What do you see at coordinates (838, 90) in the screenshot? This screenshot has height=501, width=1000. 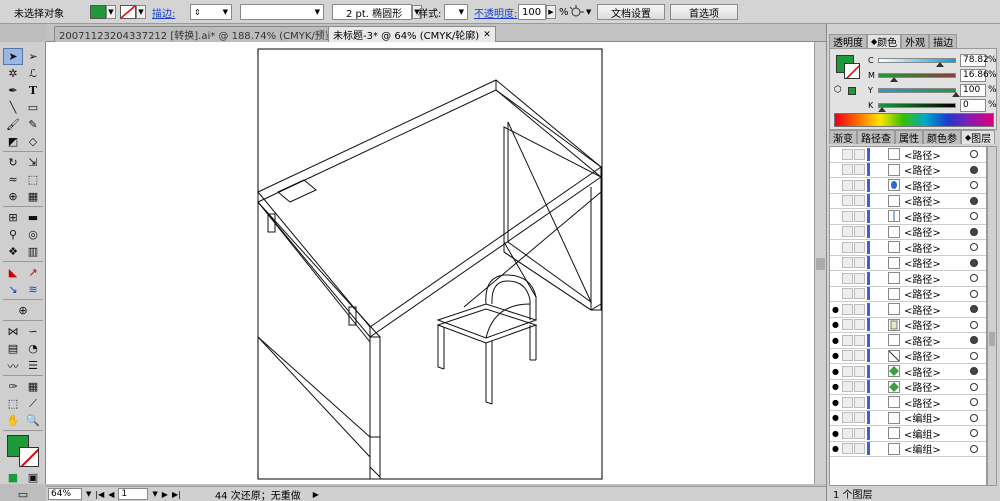 I see `out-of-gamut-icon: ⬡` at bounding box center [838, 90].